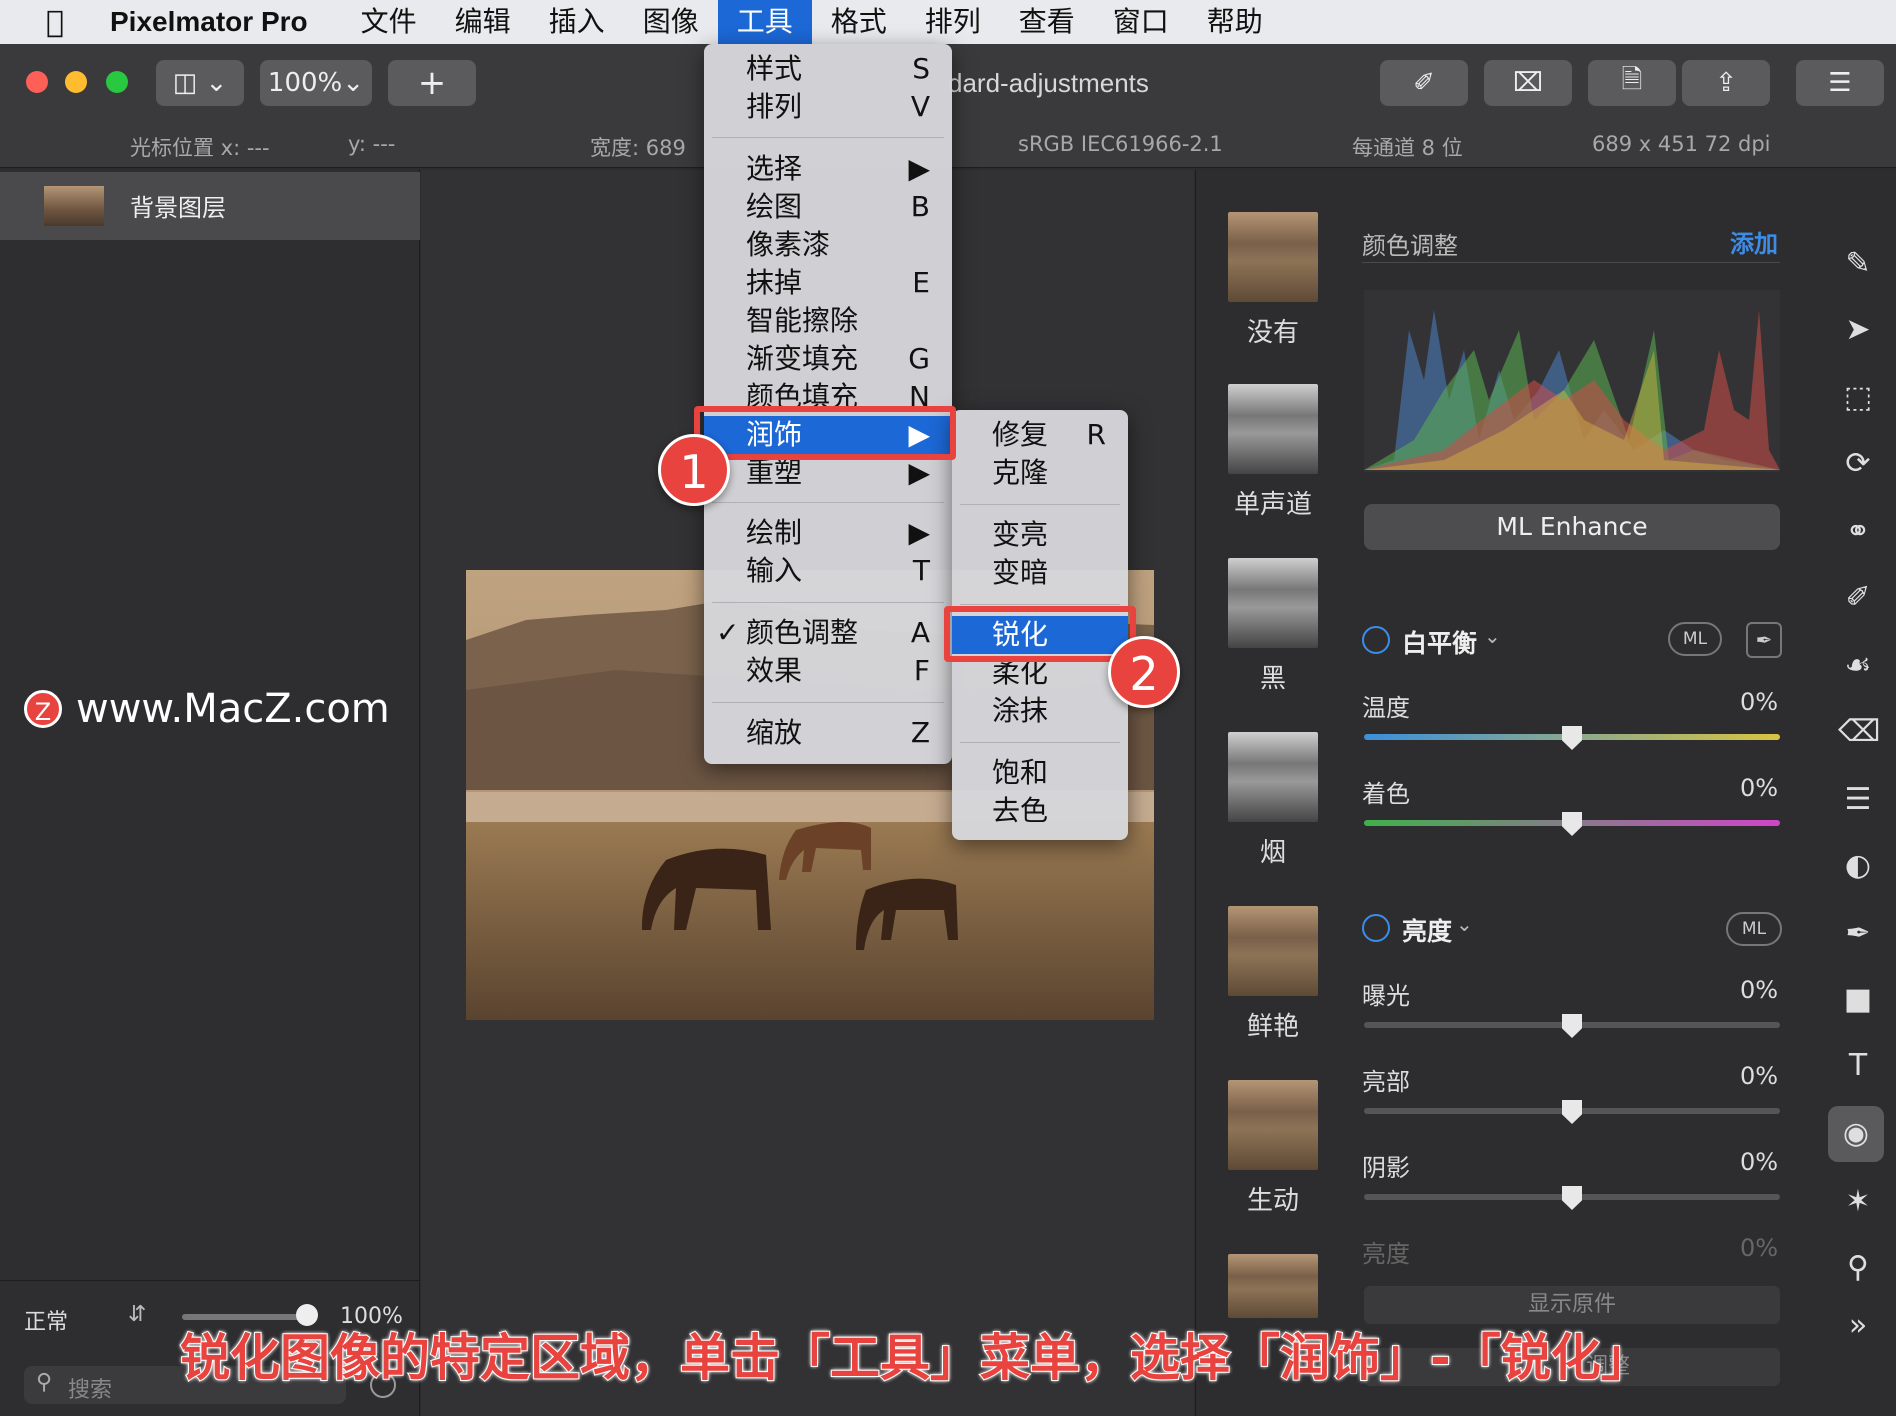 The width and height of the screenshot is (1896, 1416). I want to click on ml-enhance-button: ML Enhance, so click(1572, 527).